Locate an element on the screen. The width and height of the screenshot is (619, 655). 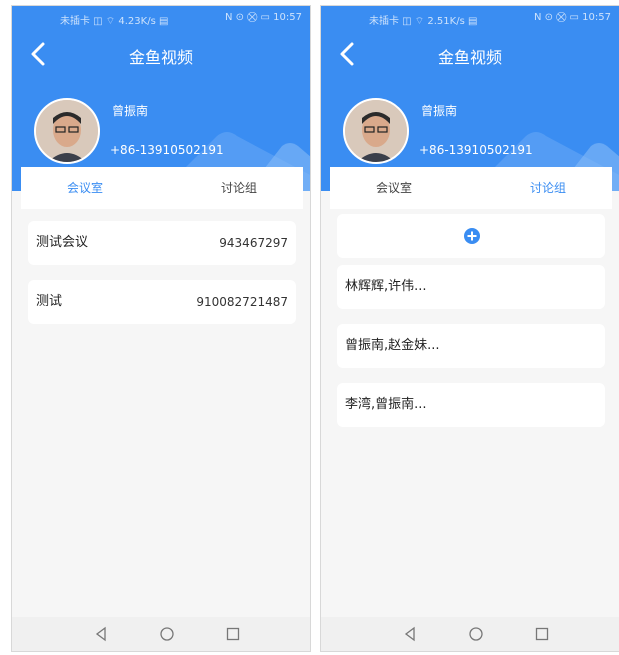
status-bar: 未插卡 ◫ ⌔ 4.23K/s ▤ N ⊙ ⛒ ▭ 10:57 is located at coordinates (161, 20).